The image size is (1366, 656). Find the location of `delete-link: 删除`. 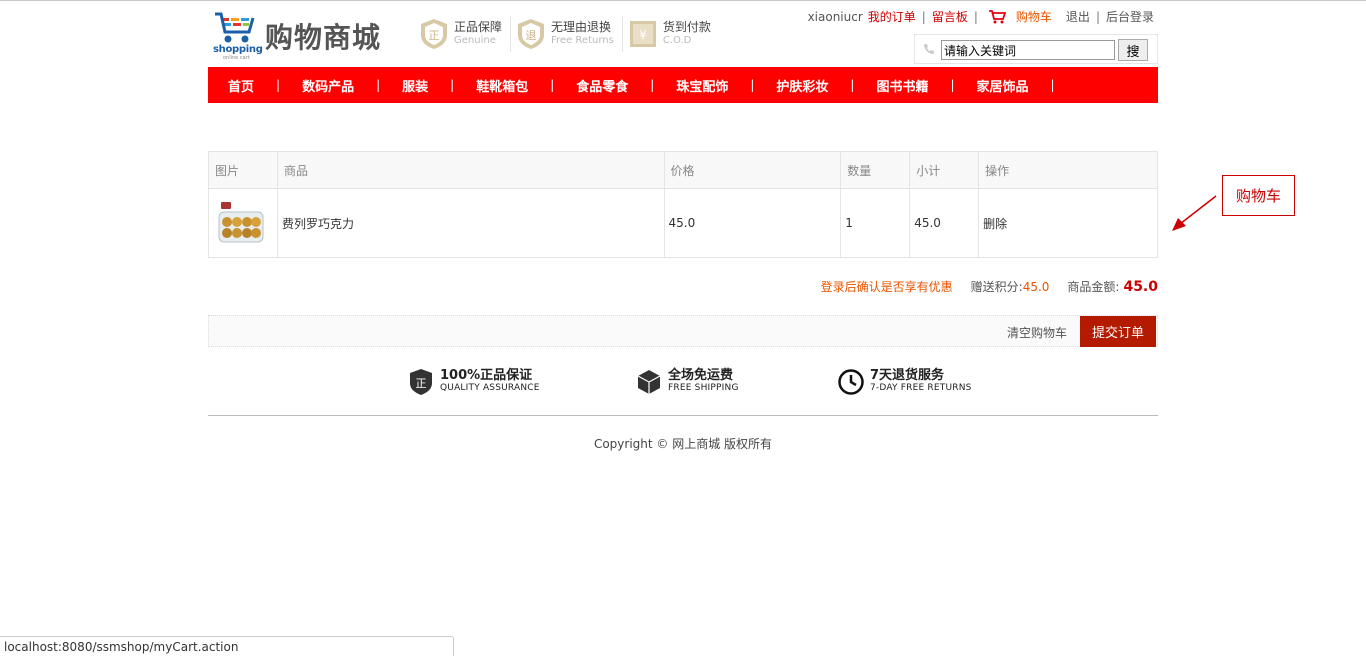

delete-link: 删除 is located at coordinates (1068, 223).